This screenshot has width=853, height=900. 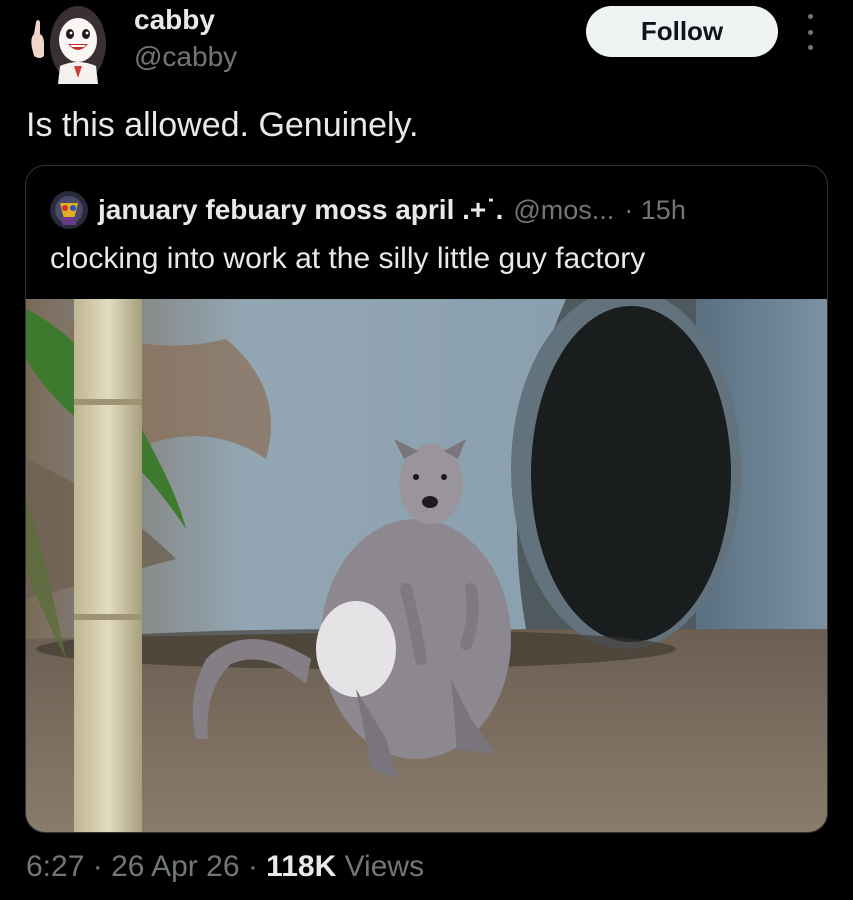 What do you see at coordinates (426, 50) in the screenshot?
I see `tweet-header: cabby @cabby Follow` at bounding box center [426, 50].